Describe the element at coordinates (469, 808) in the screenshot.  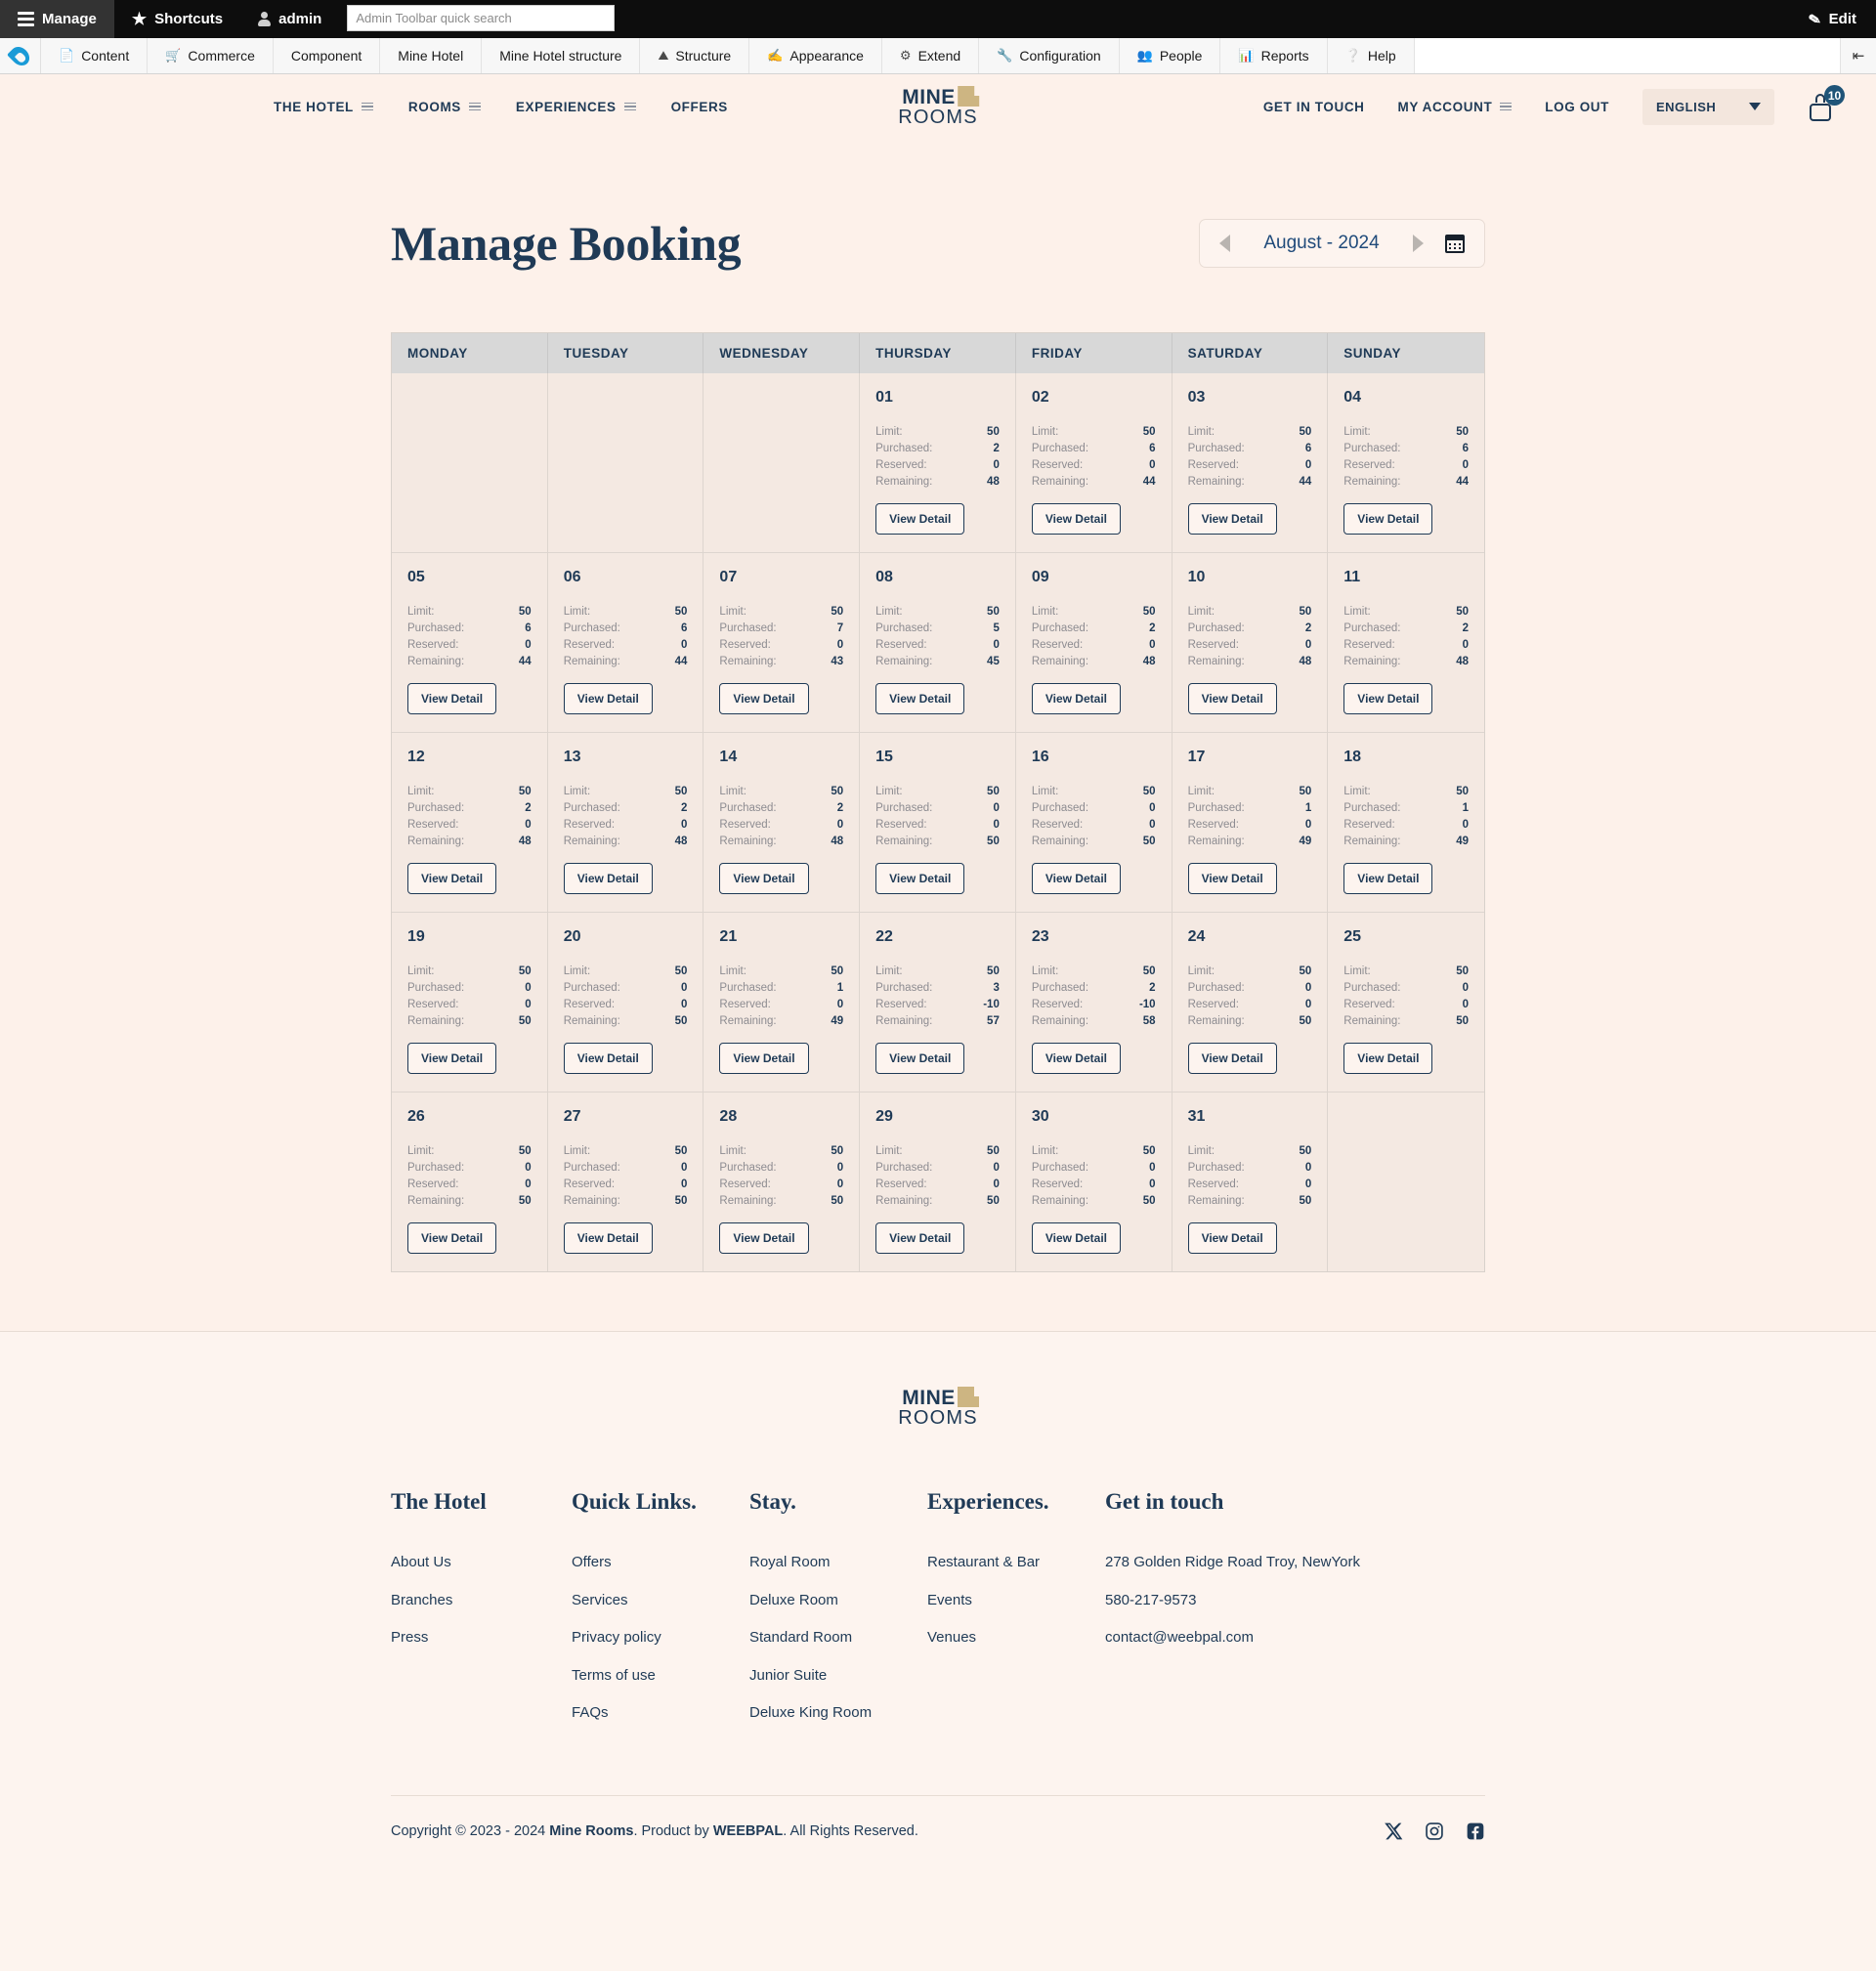
I see `stat-purchased: Purchased: 2` at that location.